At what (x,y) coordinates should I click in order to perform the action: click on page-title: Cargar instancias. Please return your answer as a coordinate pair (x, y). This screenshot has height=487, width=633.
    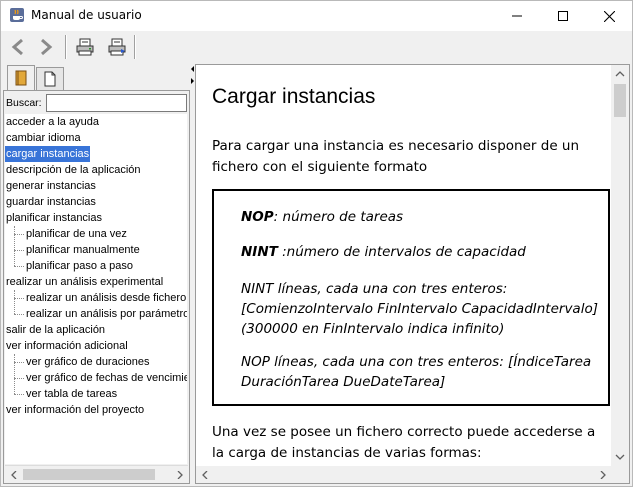
    Looking at the image, I should click on (294, 96).